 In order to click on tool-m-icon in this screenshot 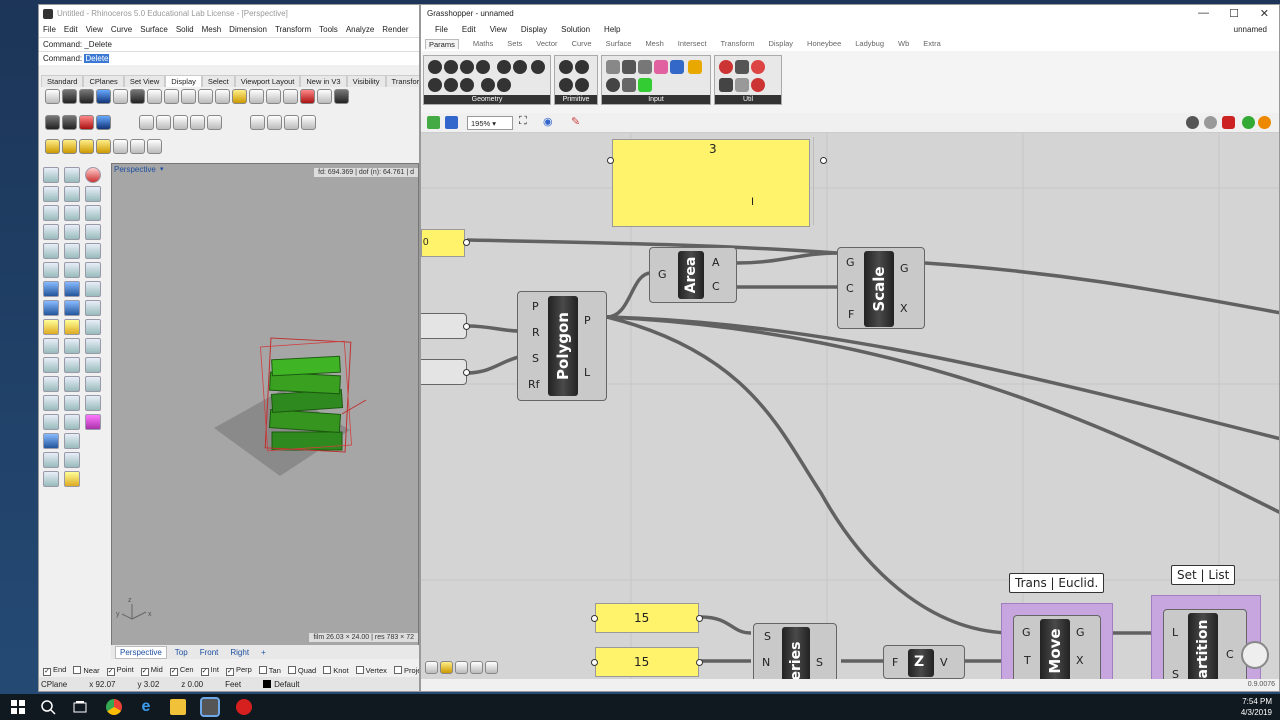, I will do `click(308, 122)`.